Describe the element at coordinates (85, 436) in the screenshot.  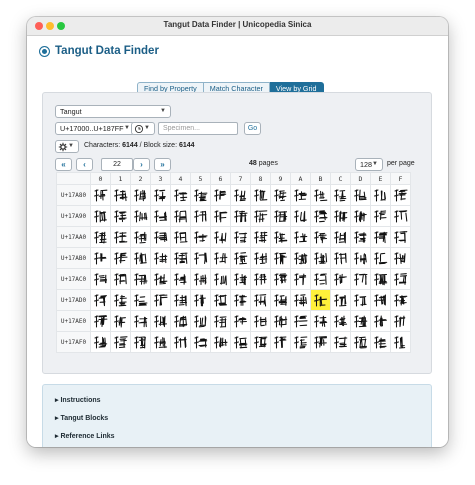
I see `reference-links-toggle: ▸ Reference Links` at that location.